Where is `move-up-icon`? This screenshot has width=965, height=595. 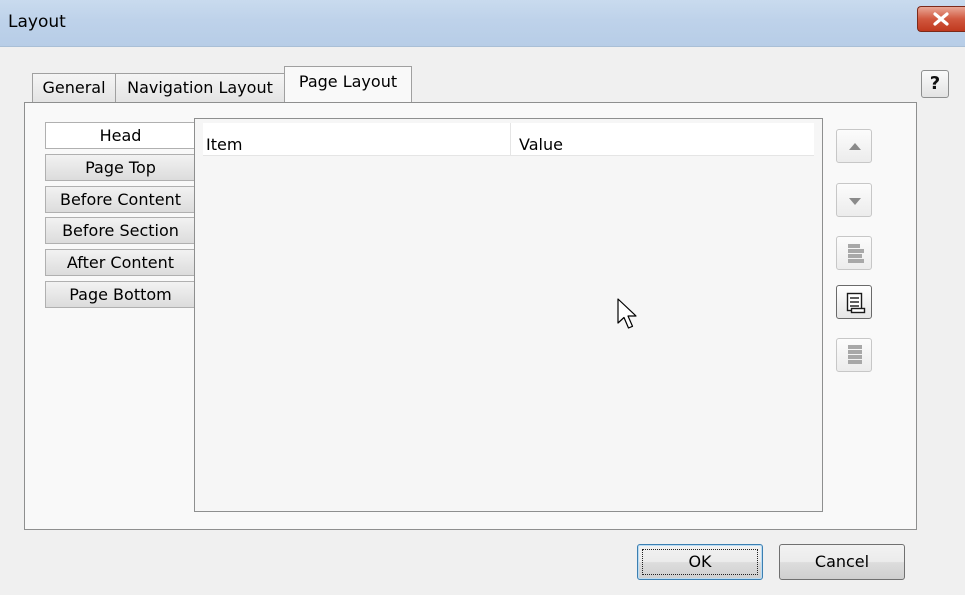
move-up-icon is located at coordinates (855, 146).